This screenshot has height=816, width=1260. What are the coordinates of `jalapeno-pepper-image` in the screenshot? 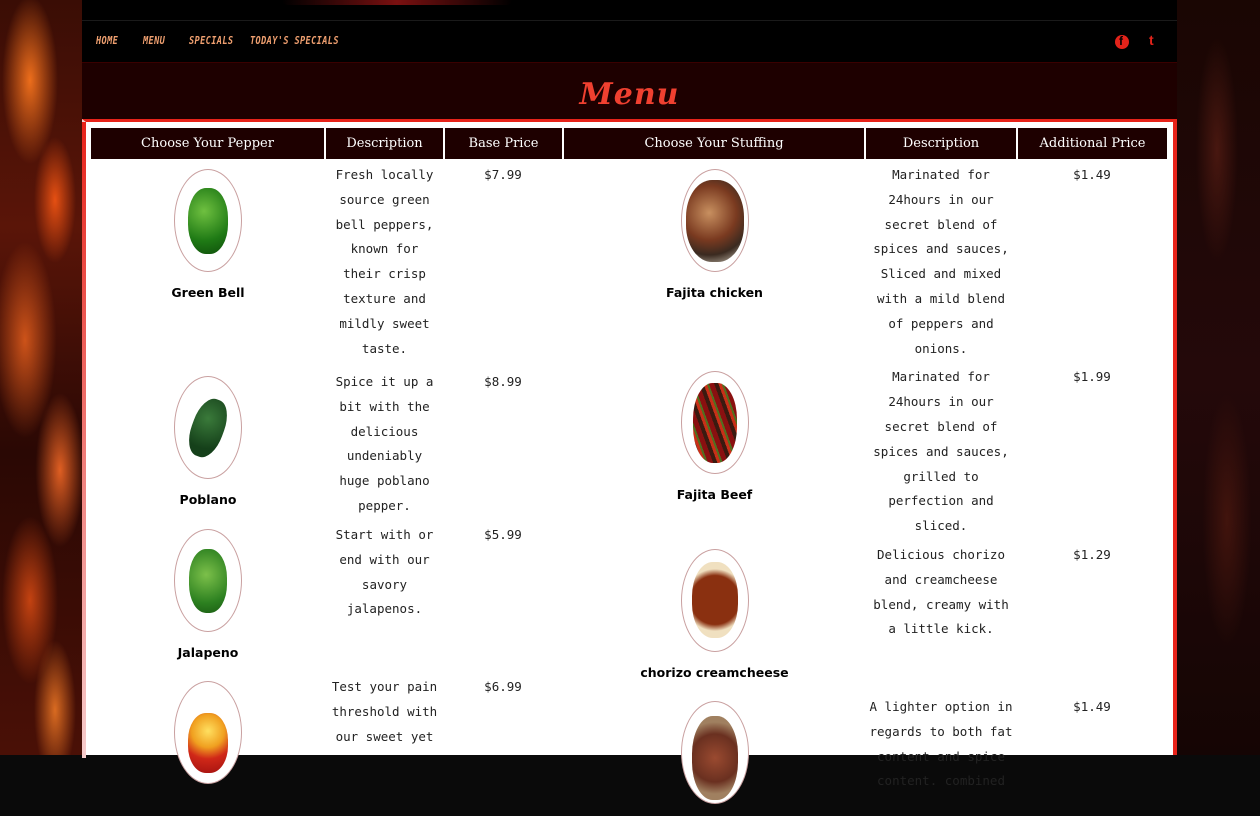 It's located at (208, 580).